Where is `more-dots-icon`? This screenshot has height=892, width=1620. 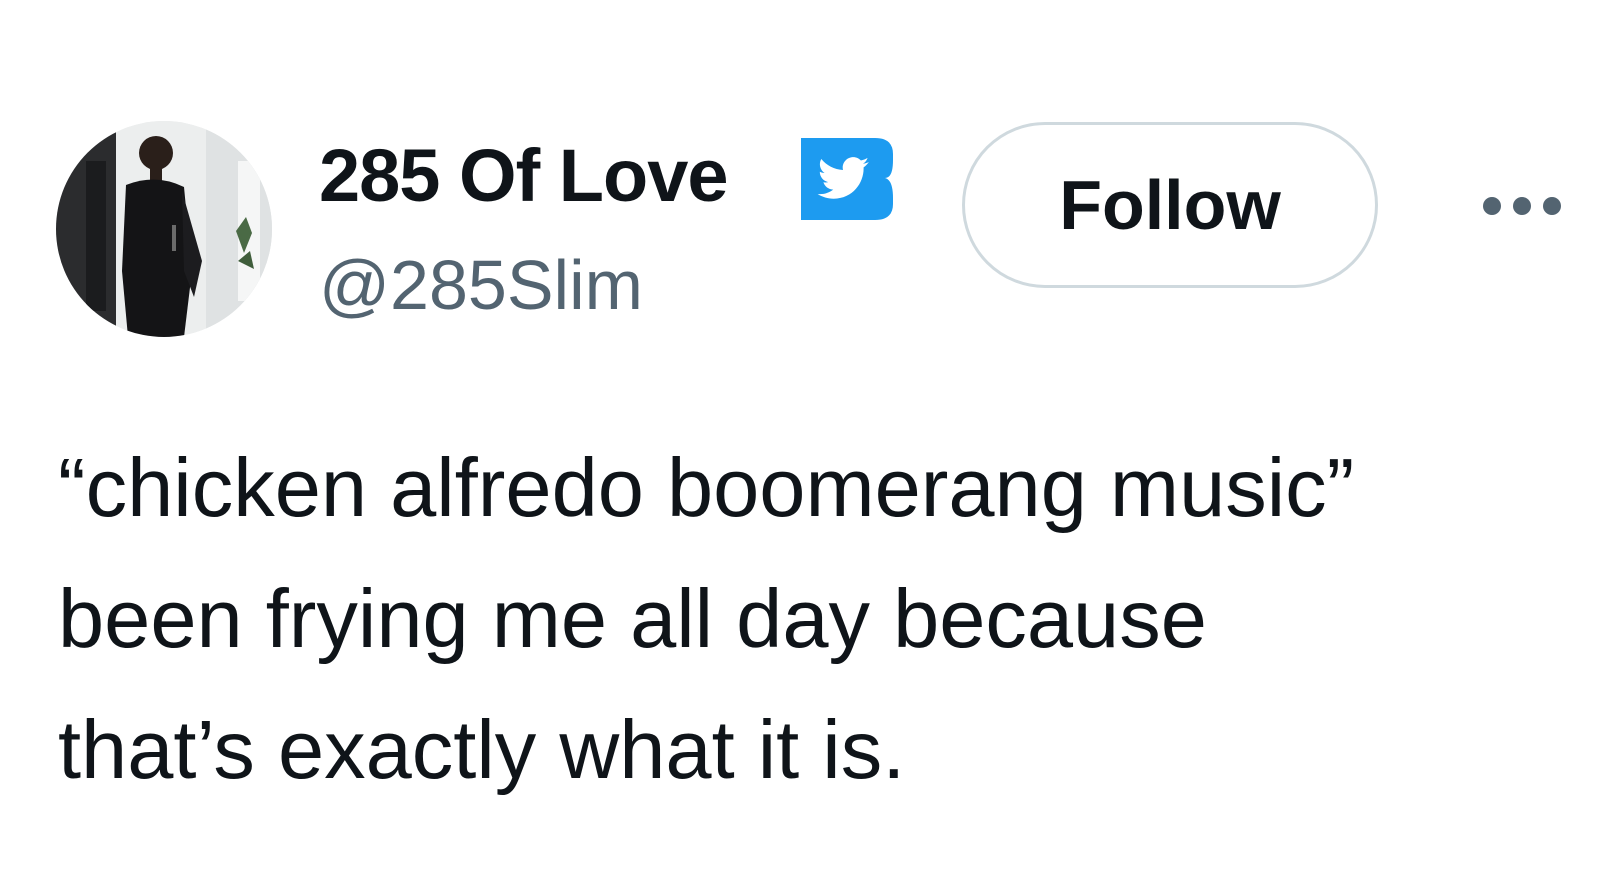
more-dots-icon is located at coordinates (1522, 206).